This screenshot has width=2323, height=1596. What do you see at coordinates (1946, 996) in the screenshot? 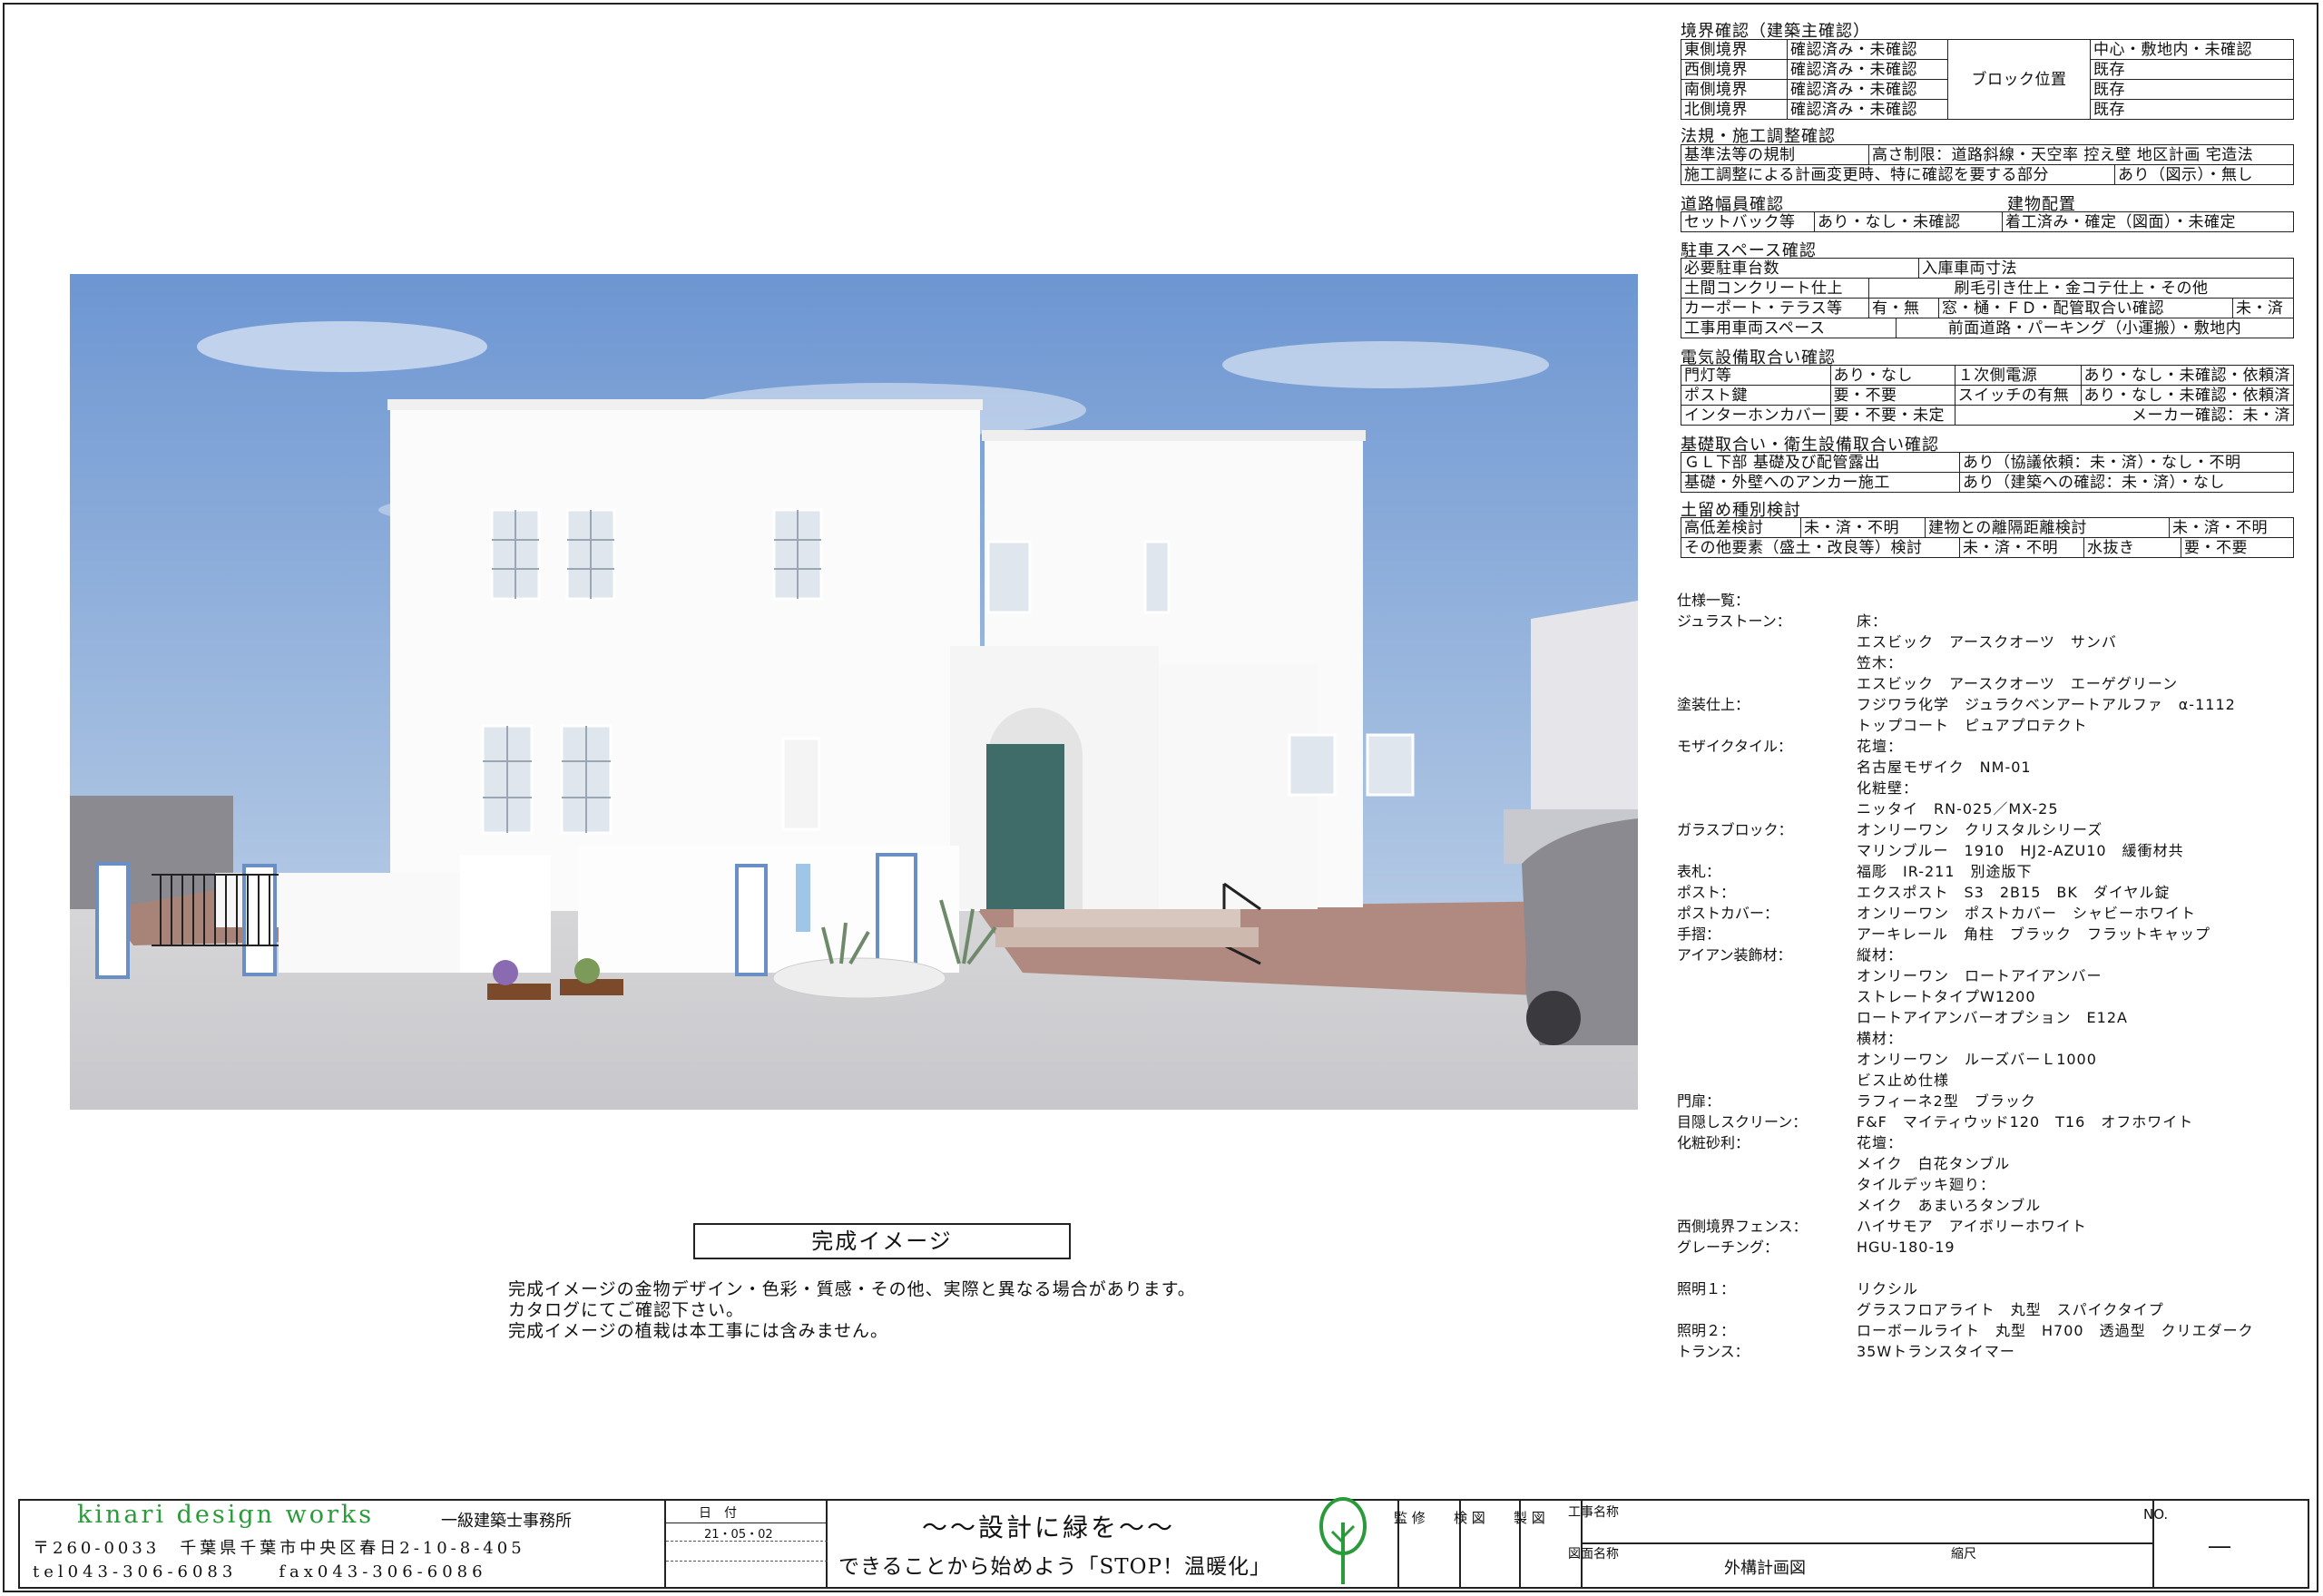
I see `spec-value: ストレートタイプW1200` at bounding box center [1946, 996].